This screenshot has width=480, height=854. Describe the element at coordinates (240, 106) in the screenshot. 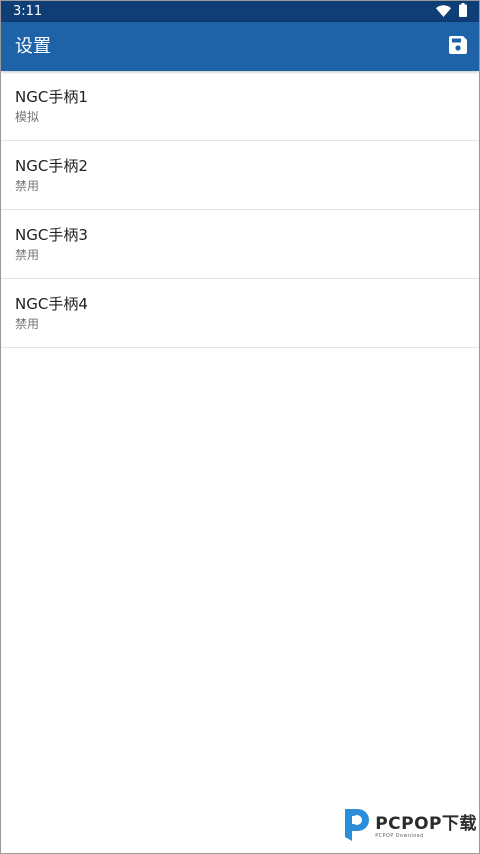

I see `list-item-ngc-controller-1: NGC手柄1 模拟` at that location.